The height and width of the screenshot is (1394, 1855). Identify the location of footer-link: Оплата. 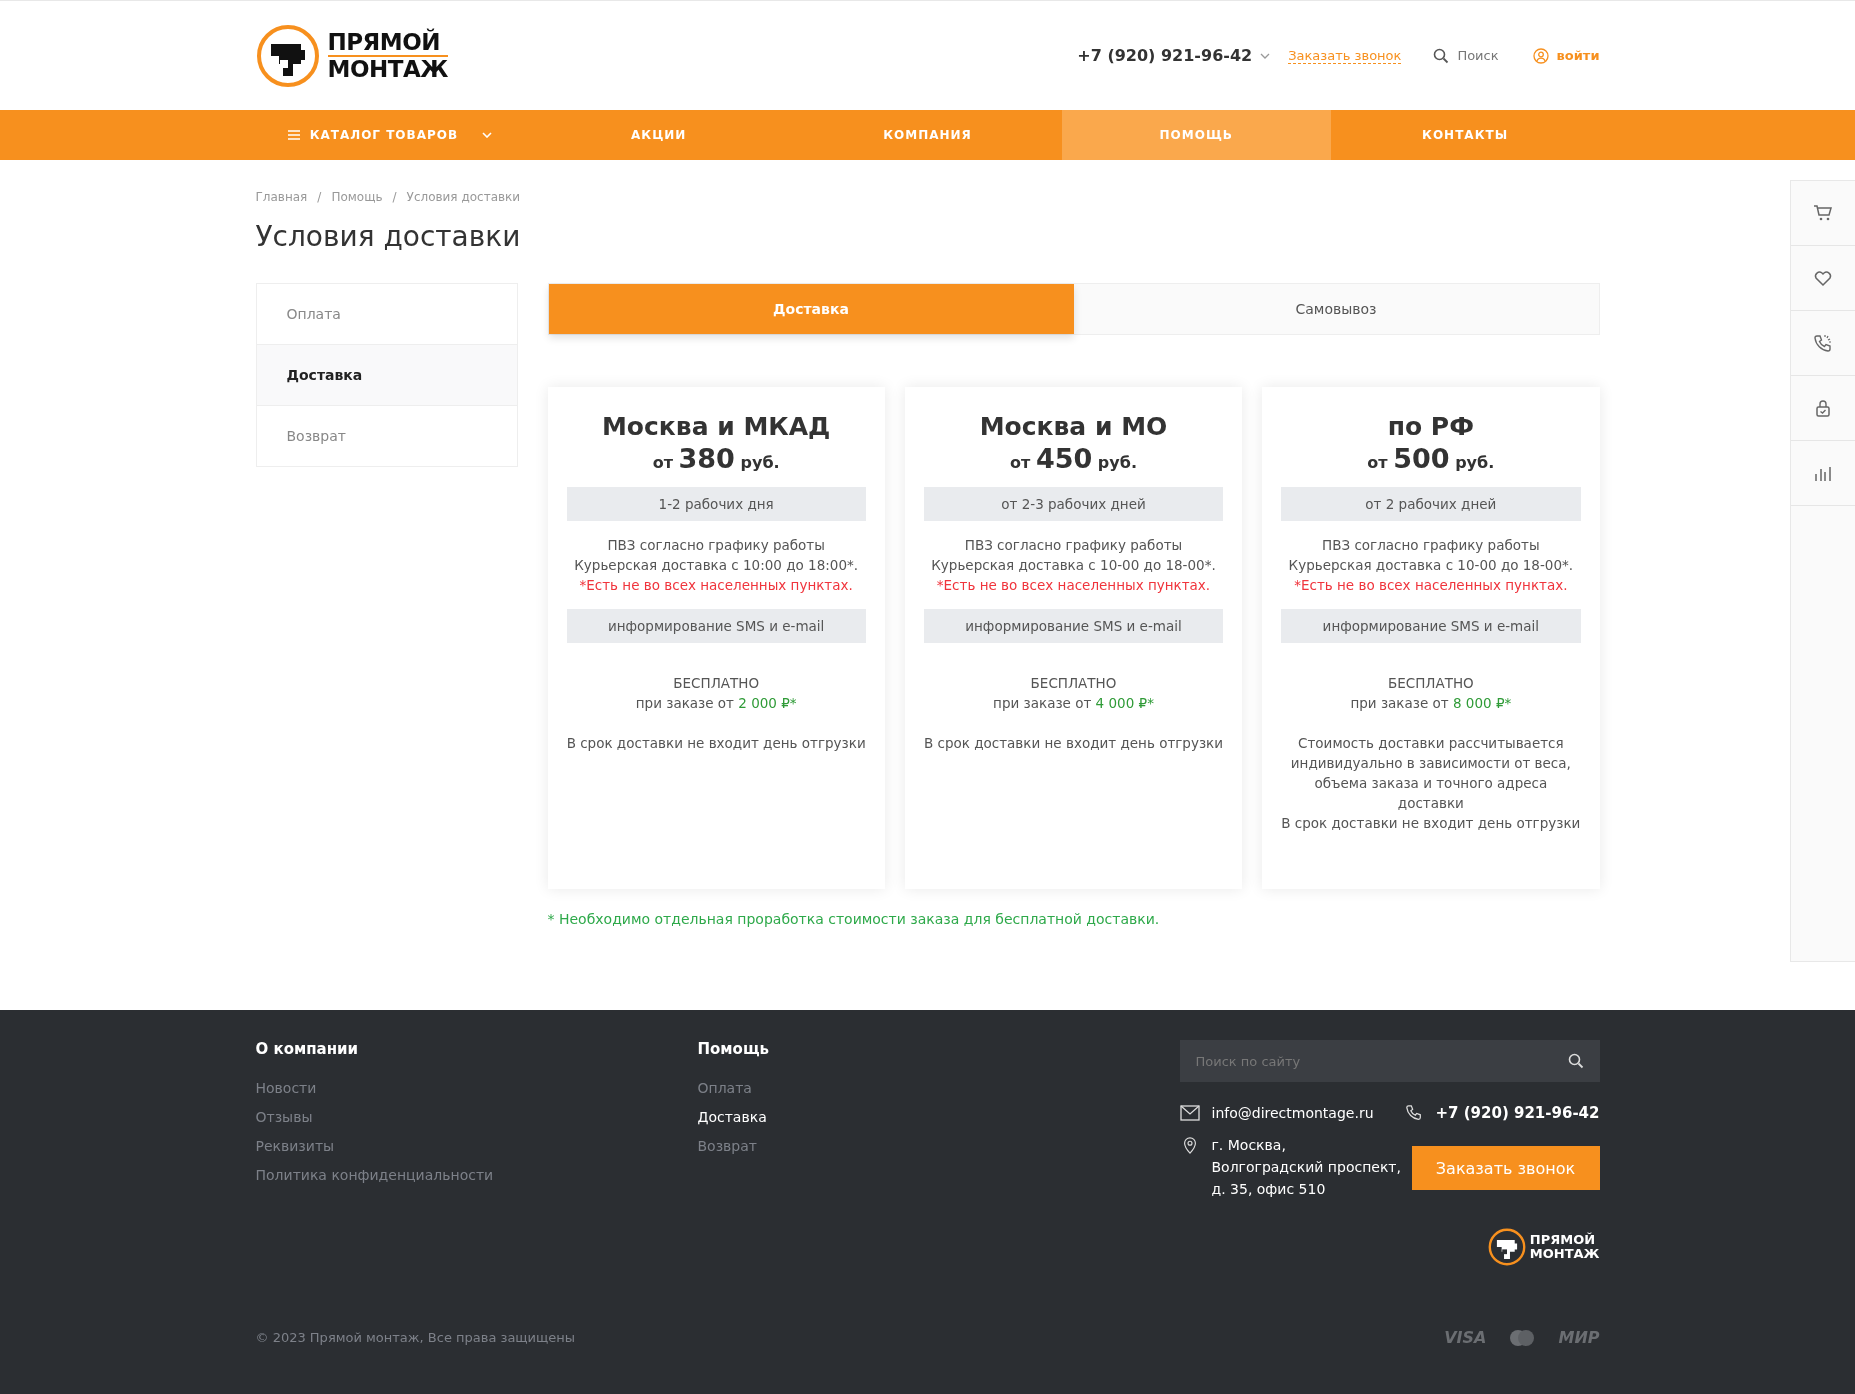
(918, 1088).